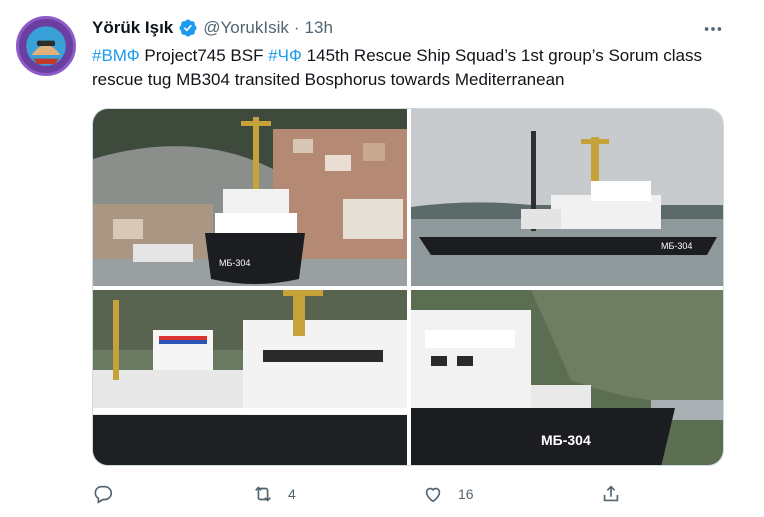 The image size is (764, 517). I want to click on reply-icon, so click(103, 494).